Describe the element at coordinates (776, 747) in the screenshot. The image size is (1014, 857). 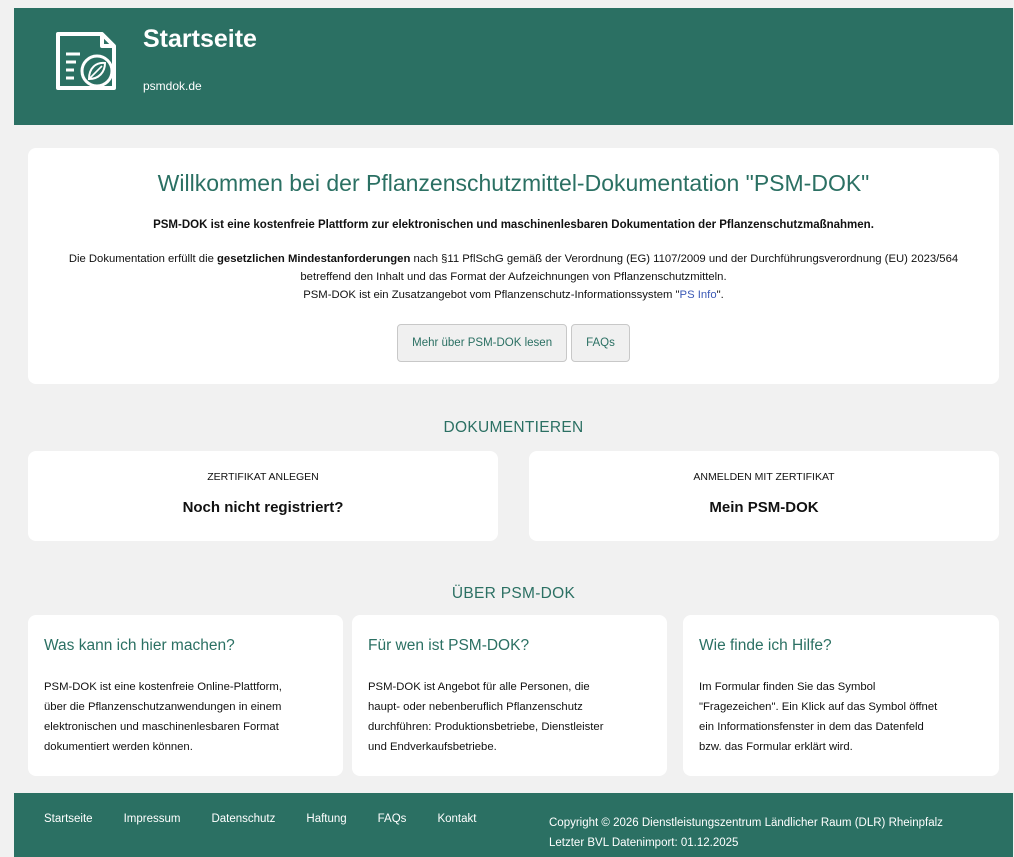
I see `info-line: bzw. das Formular erklärt wird.` at that location.